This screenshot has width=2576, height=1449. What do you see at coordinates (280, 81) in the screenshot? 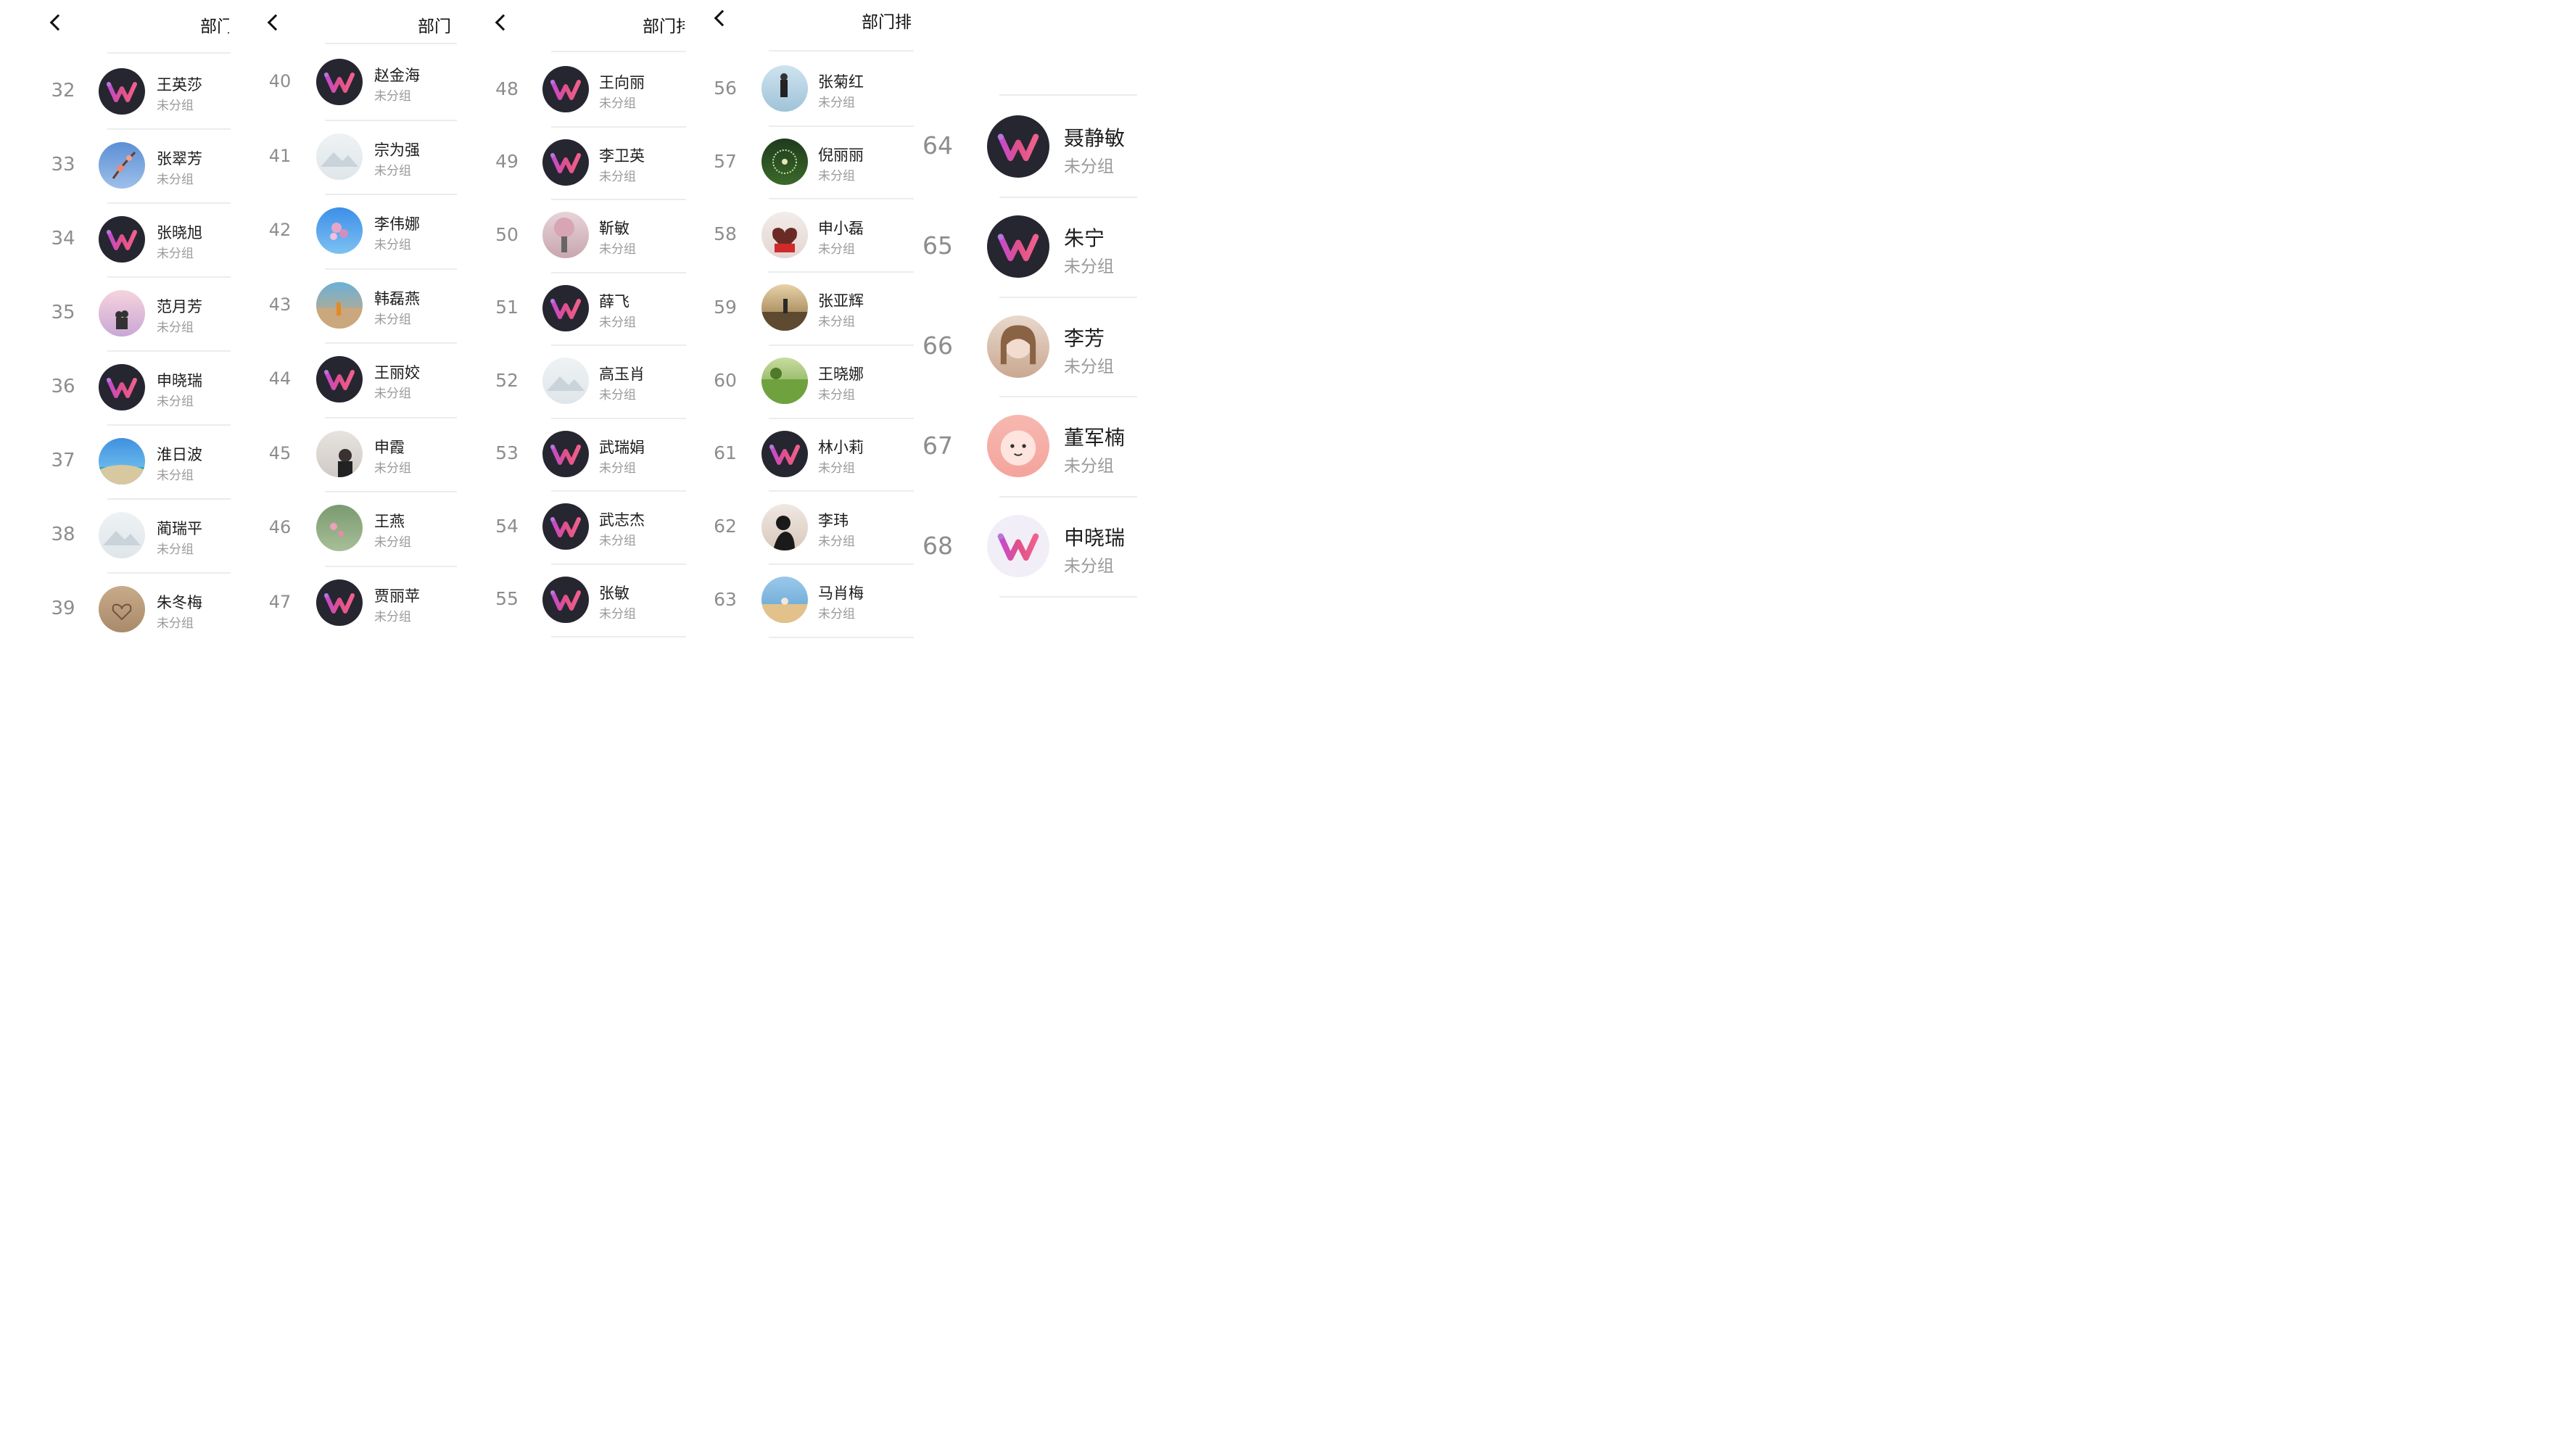
I see `rank-number: 40` at bounding box center [280, 81].